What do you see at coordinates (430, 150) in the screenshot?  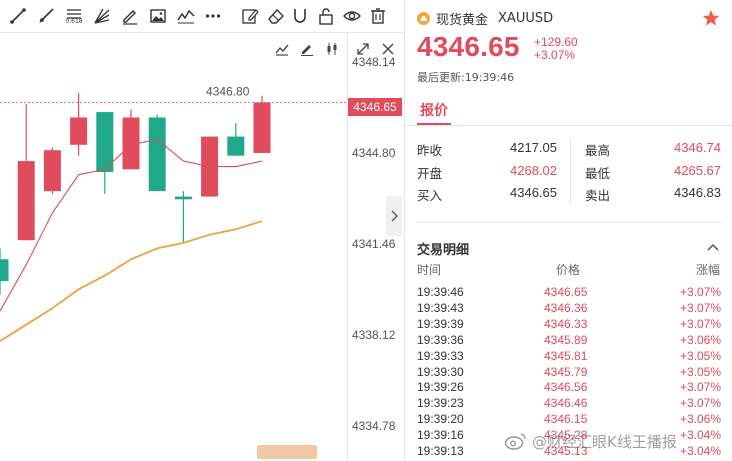 I see `prev-close-label: 昨收` at bounding box center [430, 150].